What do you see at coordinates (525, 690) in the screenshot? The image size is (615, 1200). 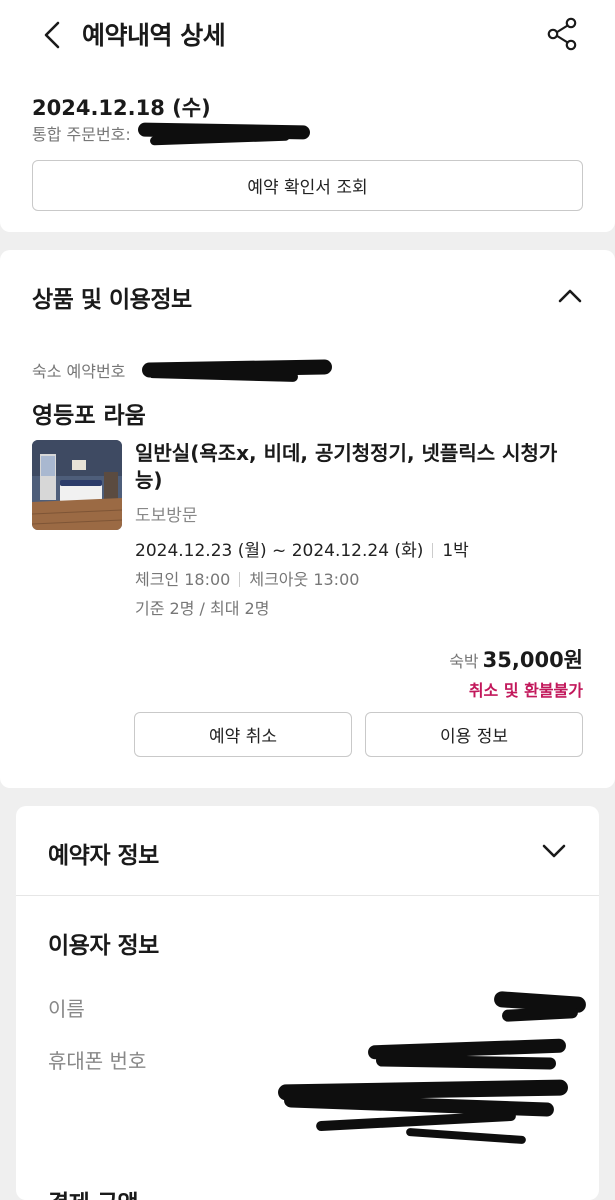 I see `refund-policy-note: 취소 및 환불불가` at bounding box center [525, 690].